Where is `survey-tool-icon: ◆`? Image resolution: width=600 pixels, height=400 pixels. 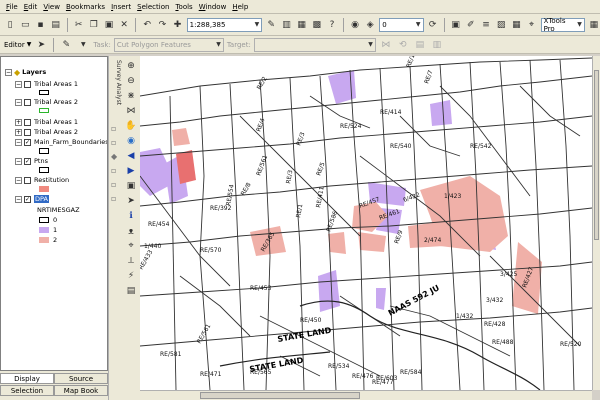 survey-tool-icon: ◆ is located at coordinates (116, 156).